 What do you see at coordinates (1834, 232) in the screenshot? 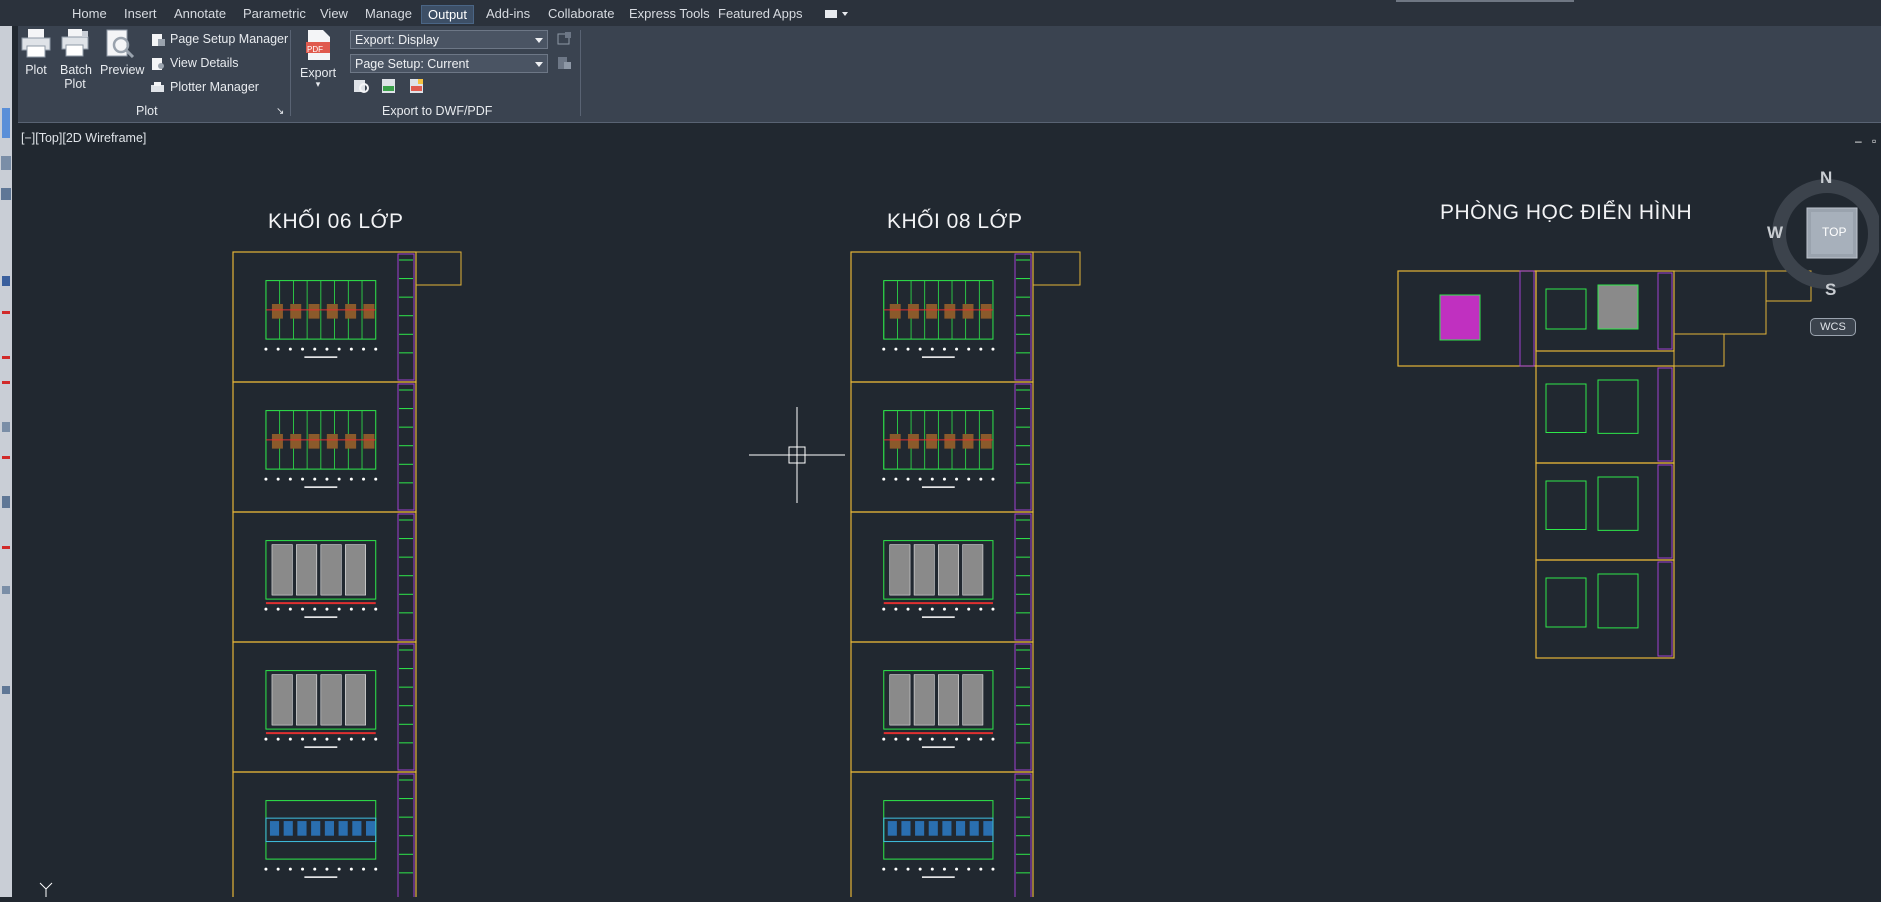
I see `viewcube-top-face: TOP` at bounding box center [1834, 232].